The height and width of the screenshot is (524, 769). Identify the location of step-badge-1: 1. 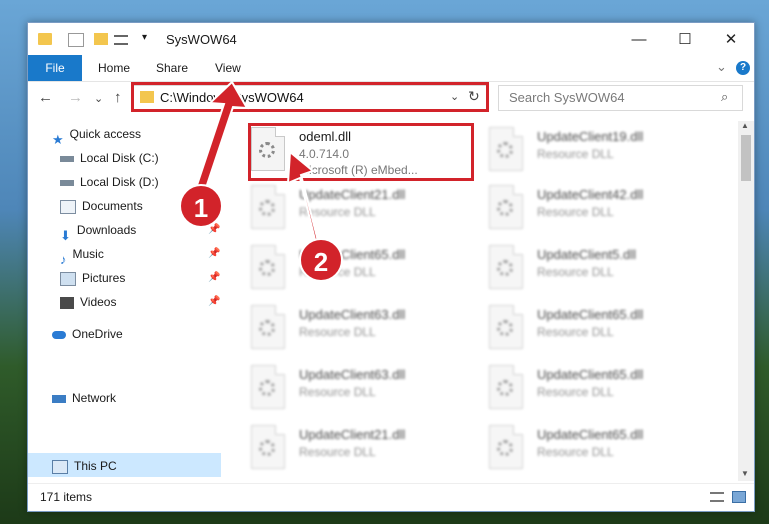
(201, 206).